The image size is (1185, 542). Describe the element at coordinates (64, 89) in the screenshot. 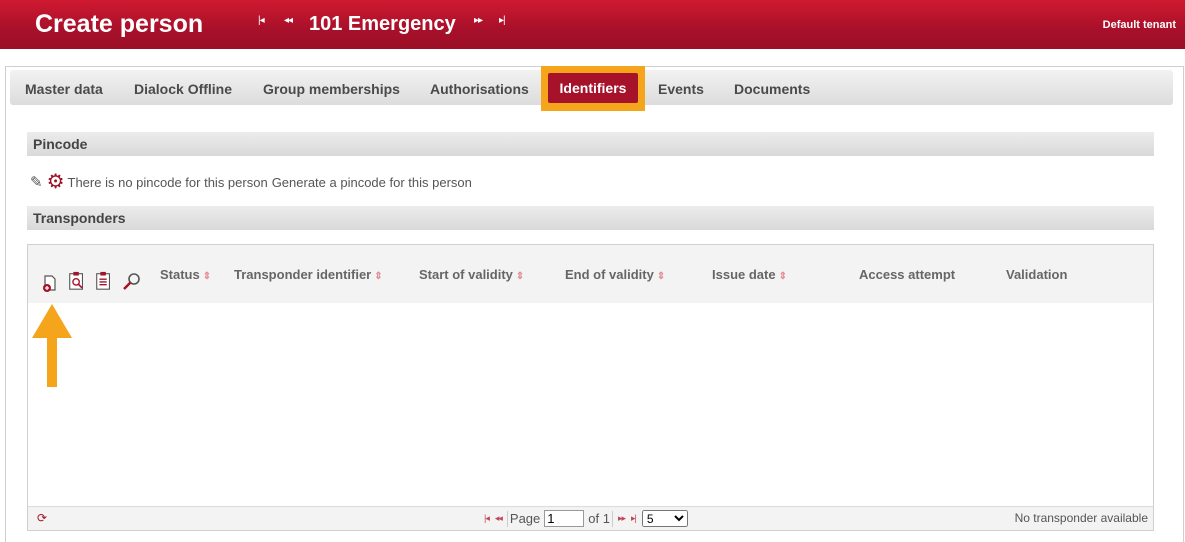

I see `tab-master-data: Master data` at that location.